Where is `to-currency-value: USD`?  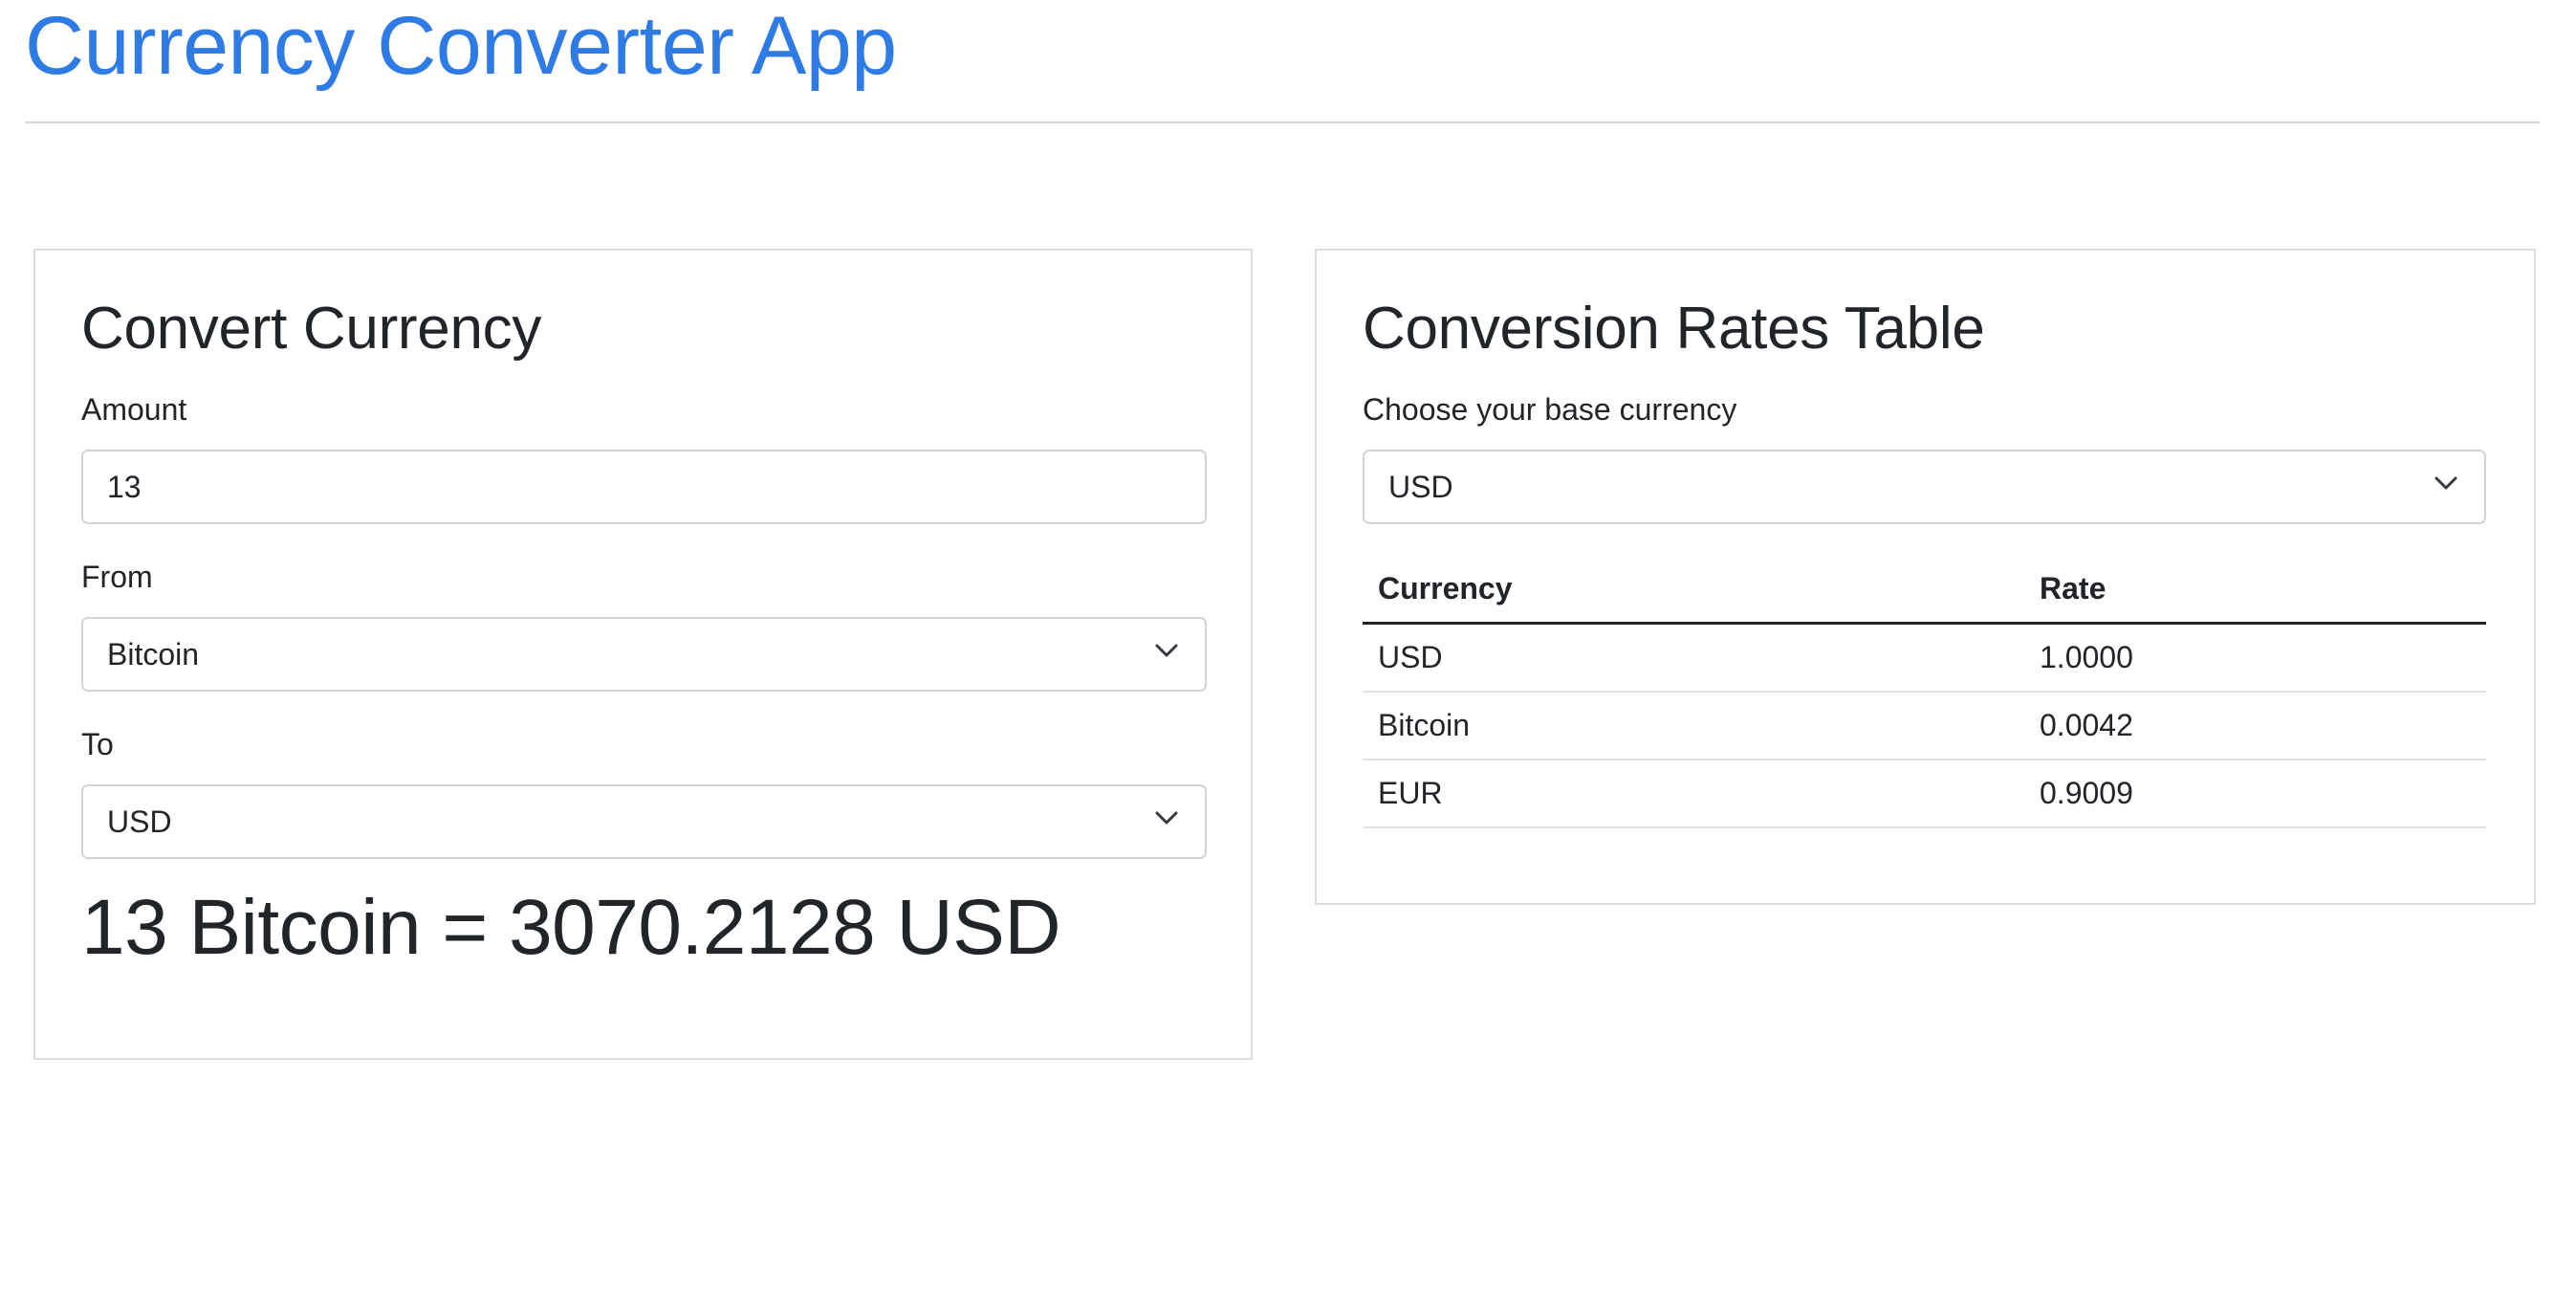 to-currency-value: USD is located at coordinates (139, 822).